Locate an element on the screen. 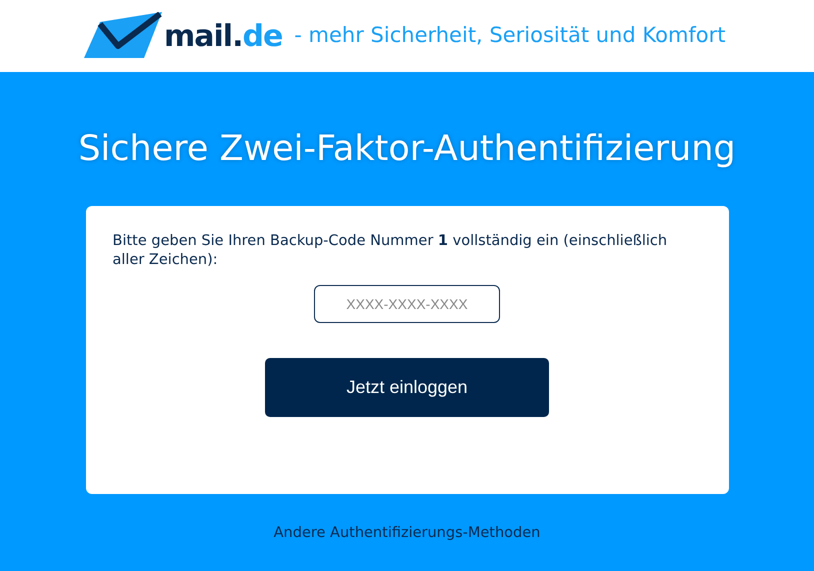 Image resolution: width=814 pixels, height=571 pixels. backup-code-field: XXXX-XXXX-XXXX is located at coordinates (407, 304).